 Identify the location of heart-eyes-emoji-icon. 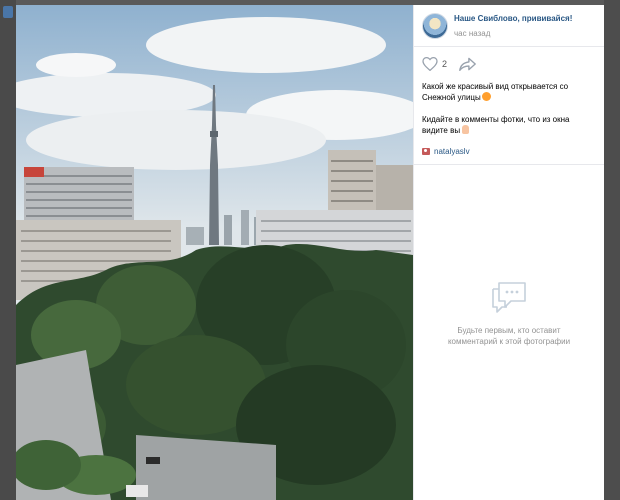
(486, 96).